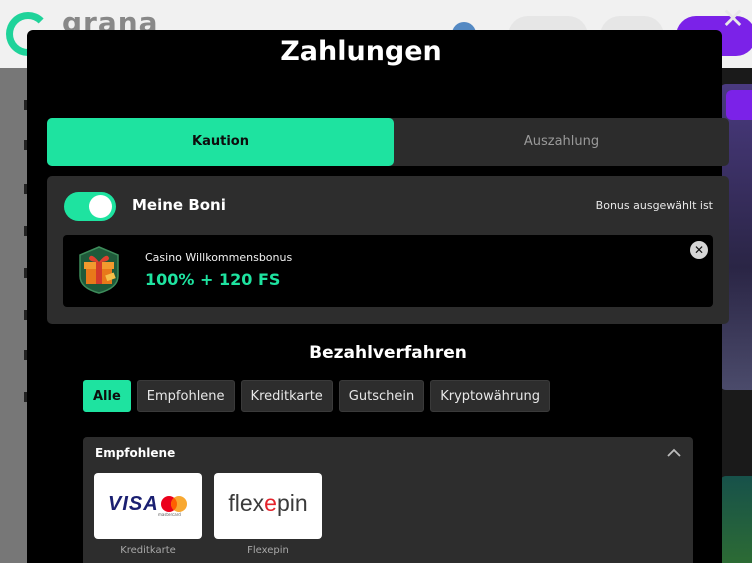 The width and height of the screenshot is (752, 563). I want to click on bonus-value: 100% + 120 FS, so click(213, 279).